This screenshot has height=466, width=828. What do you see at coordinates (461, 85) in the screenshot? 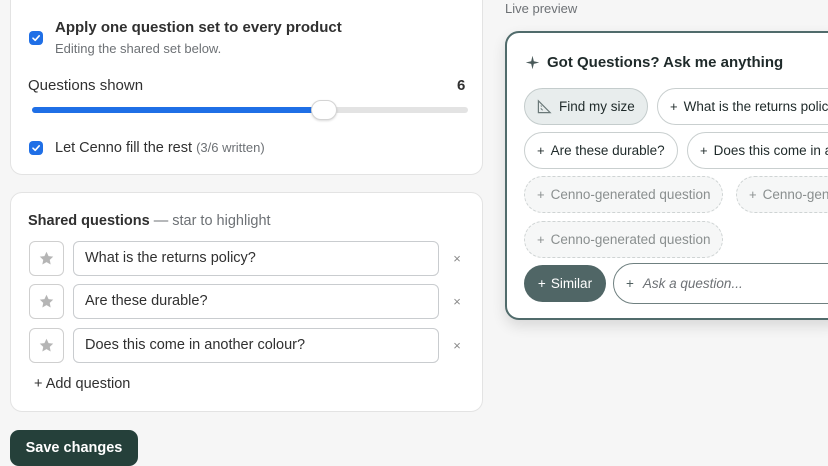
I see `questions-shown-value: 6` at bounding box center [461, 85].